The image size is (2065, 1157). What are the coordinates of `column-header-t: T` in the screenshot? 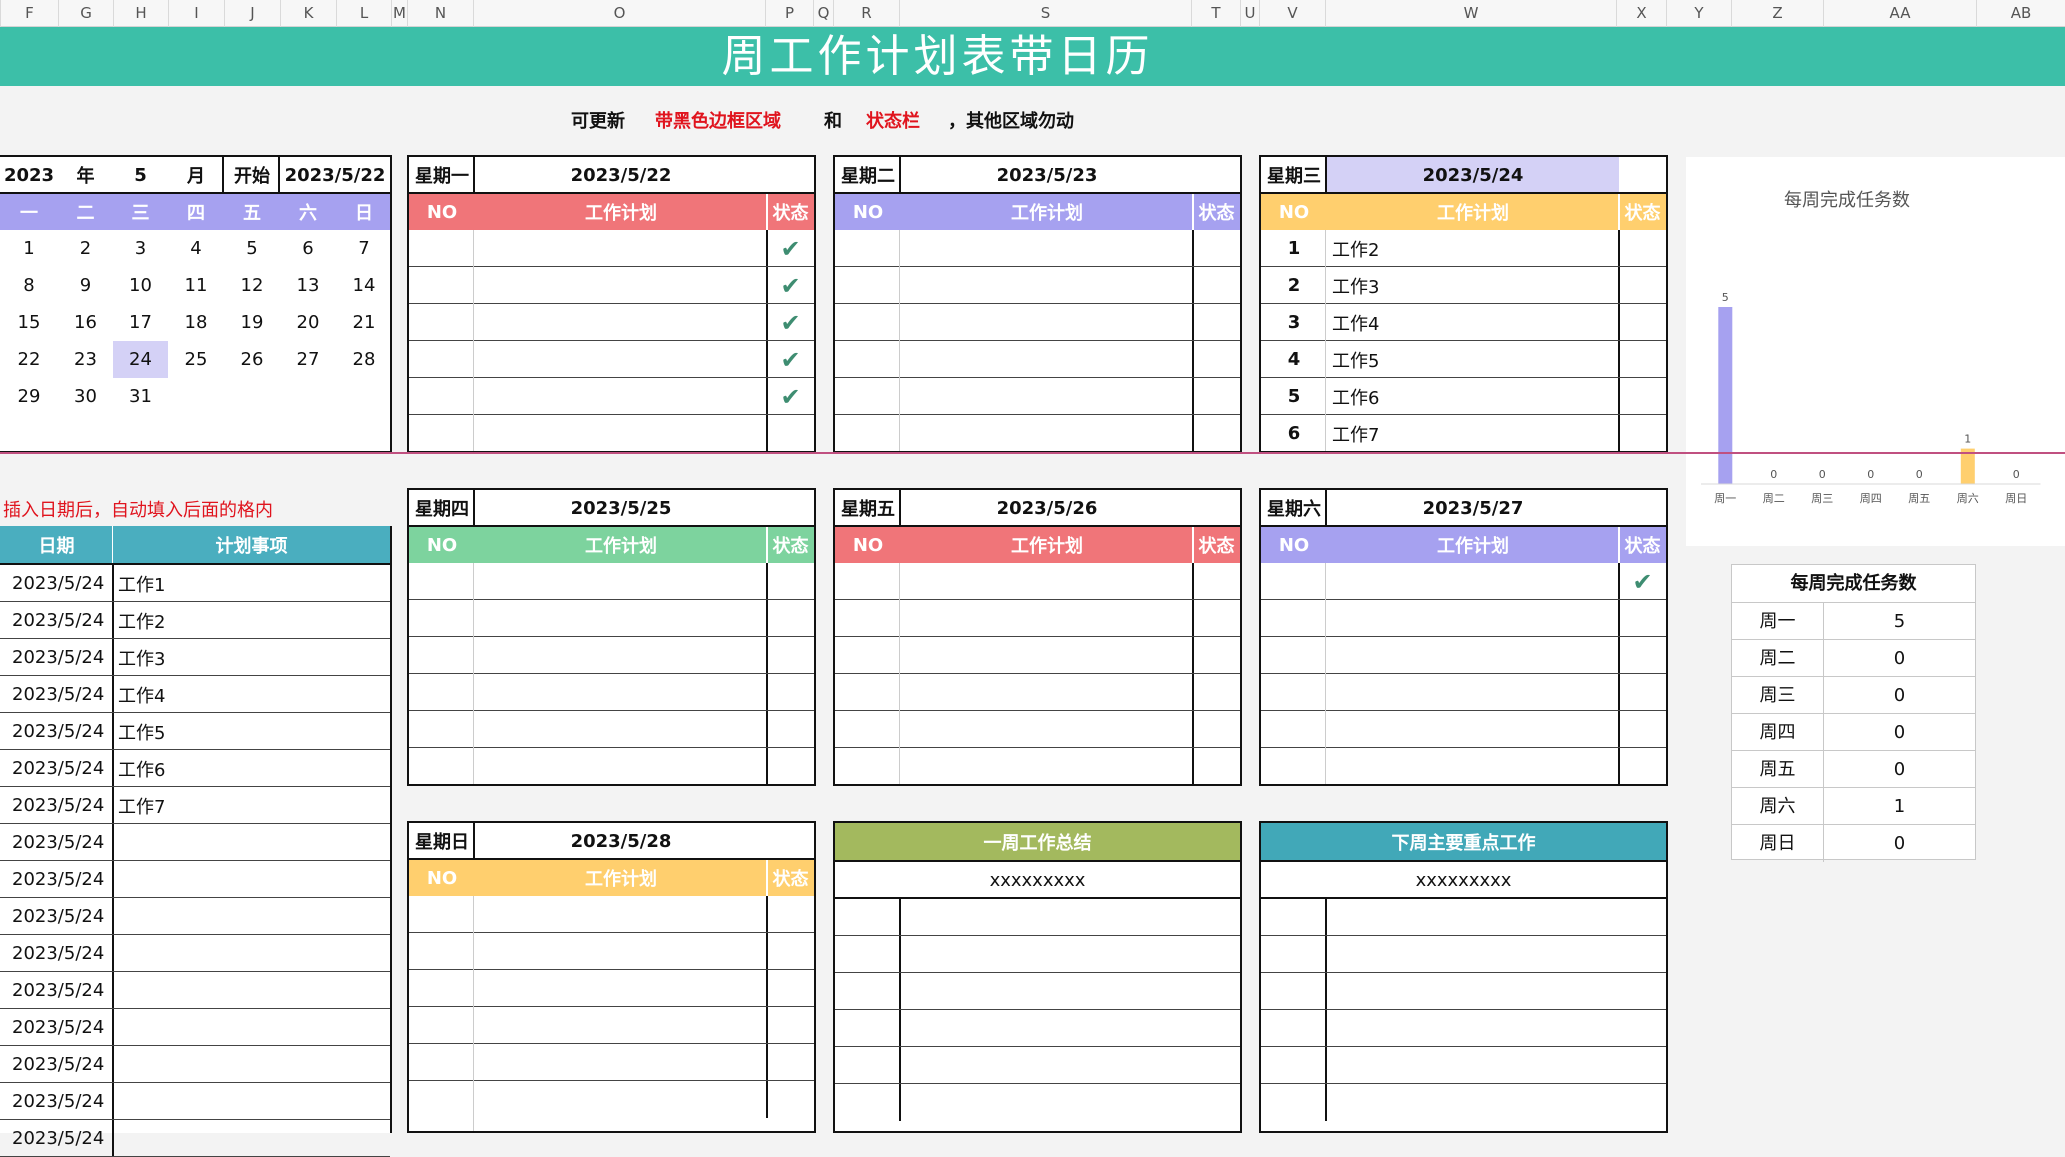 It's located at (1215, 13).